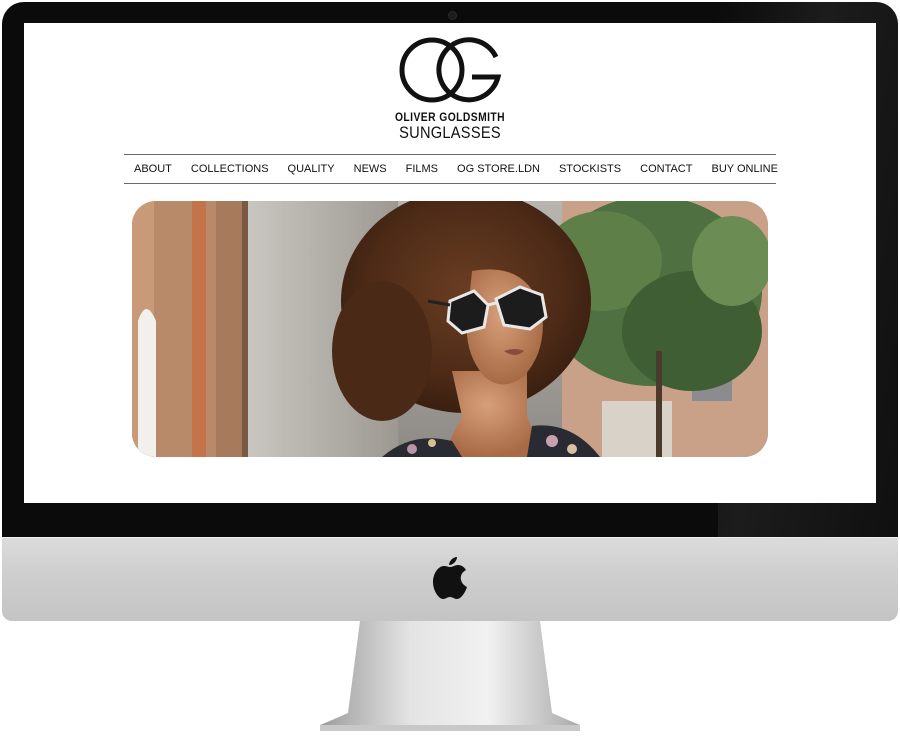  What do you see at coordinates (450, 132) in the screenshot?
I see `brand-subtitle: SUNGLASSES` at bounding box center [450, 132].